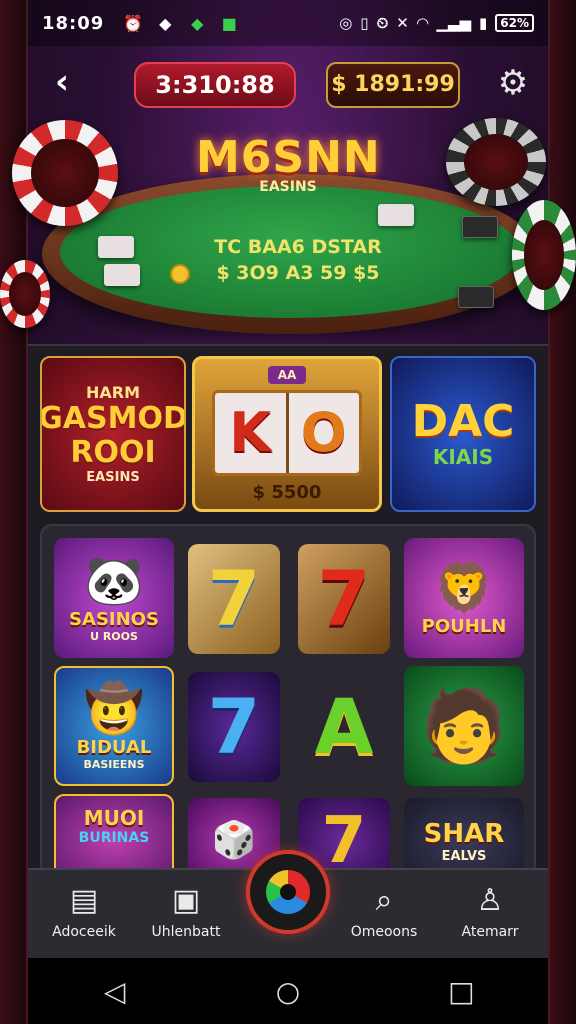 The image size is (576, 1024). Describe the element at coordinates (114, 764) in the screenshot. I see `game-subtitle: BASIEENS` at that location.